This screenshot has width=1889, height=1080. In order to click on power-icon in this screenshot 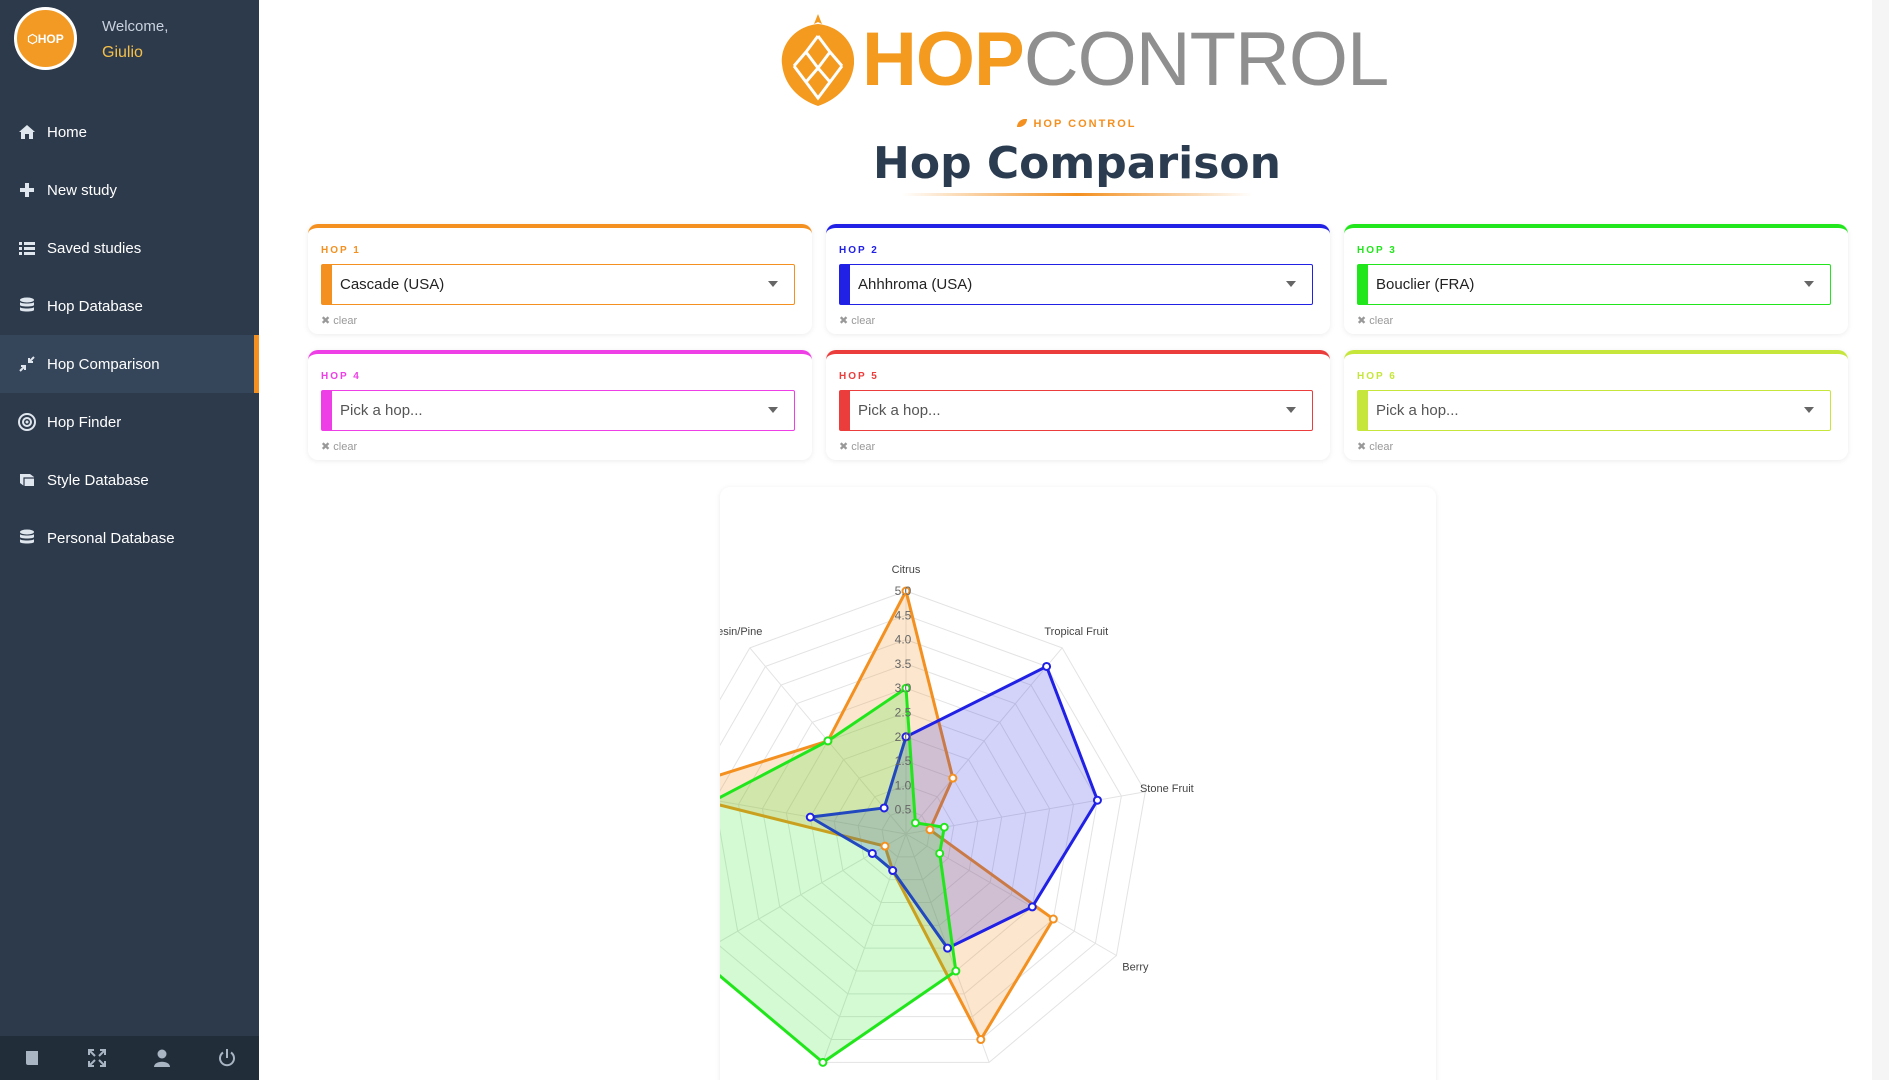, I will do `click(227, 1058)`.